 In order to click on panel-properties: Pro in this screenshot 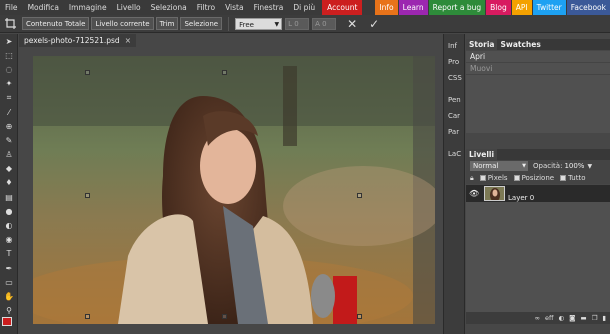, I will do `click(454, 62)`.